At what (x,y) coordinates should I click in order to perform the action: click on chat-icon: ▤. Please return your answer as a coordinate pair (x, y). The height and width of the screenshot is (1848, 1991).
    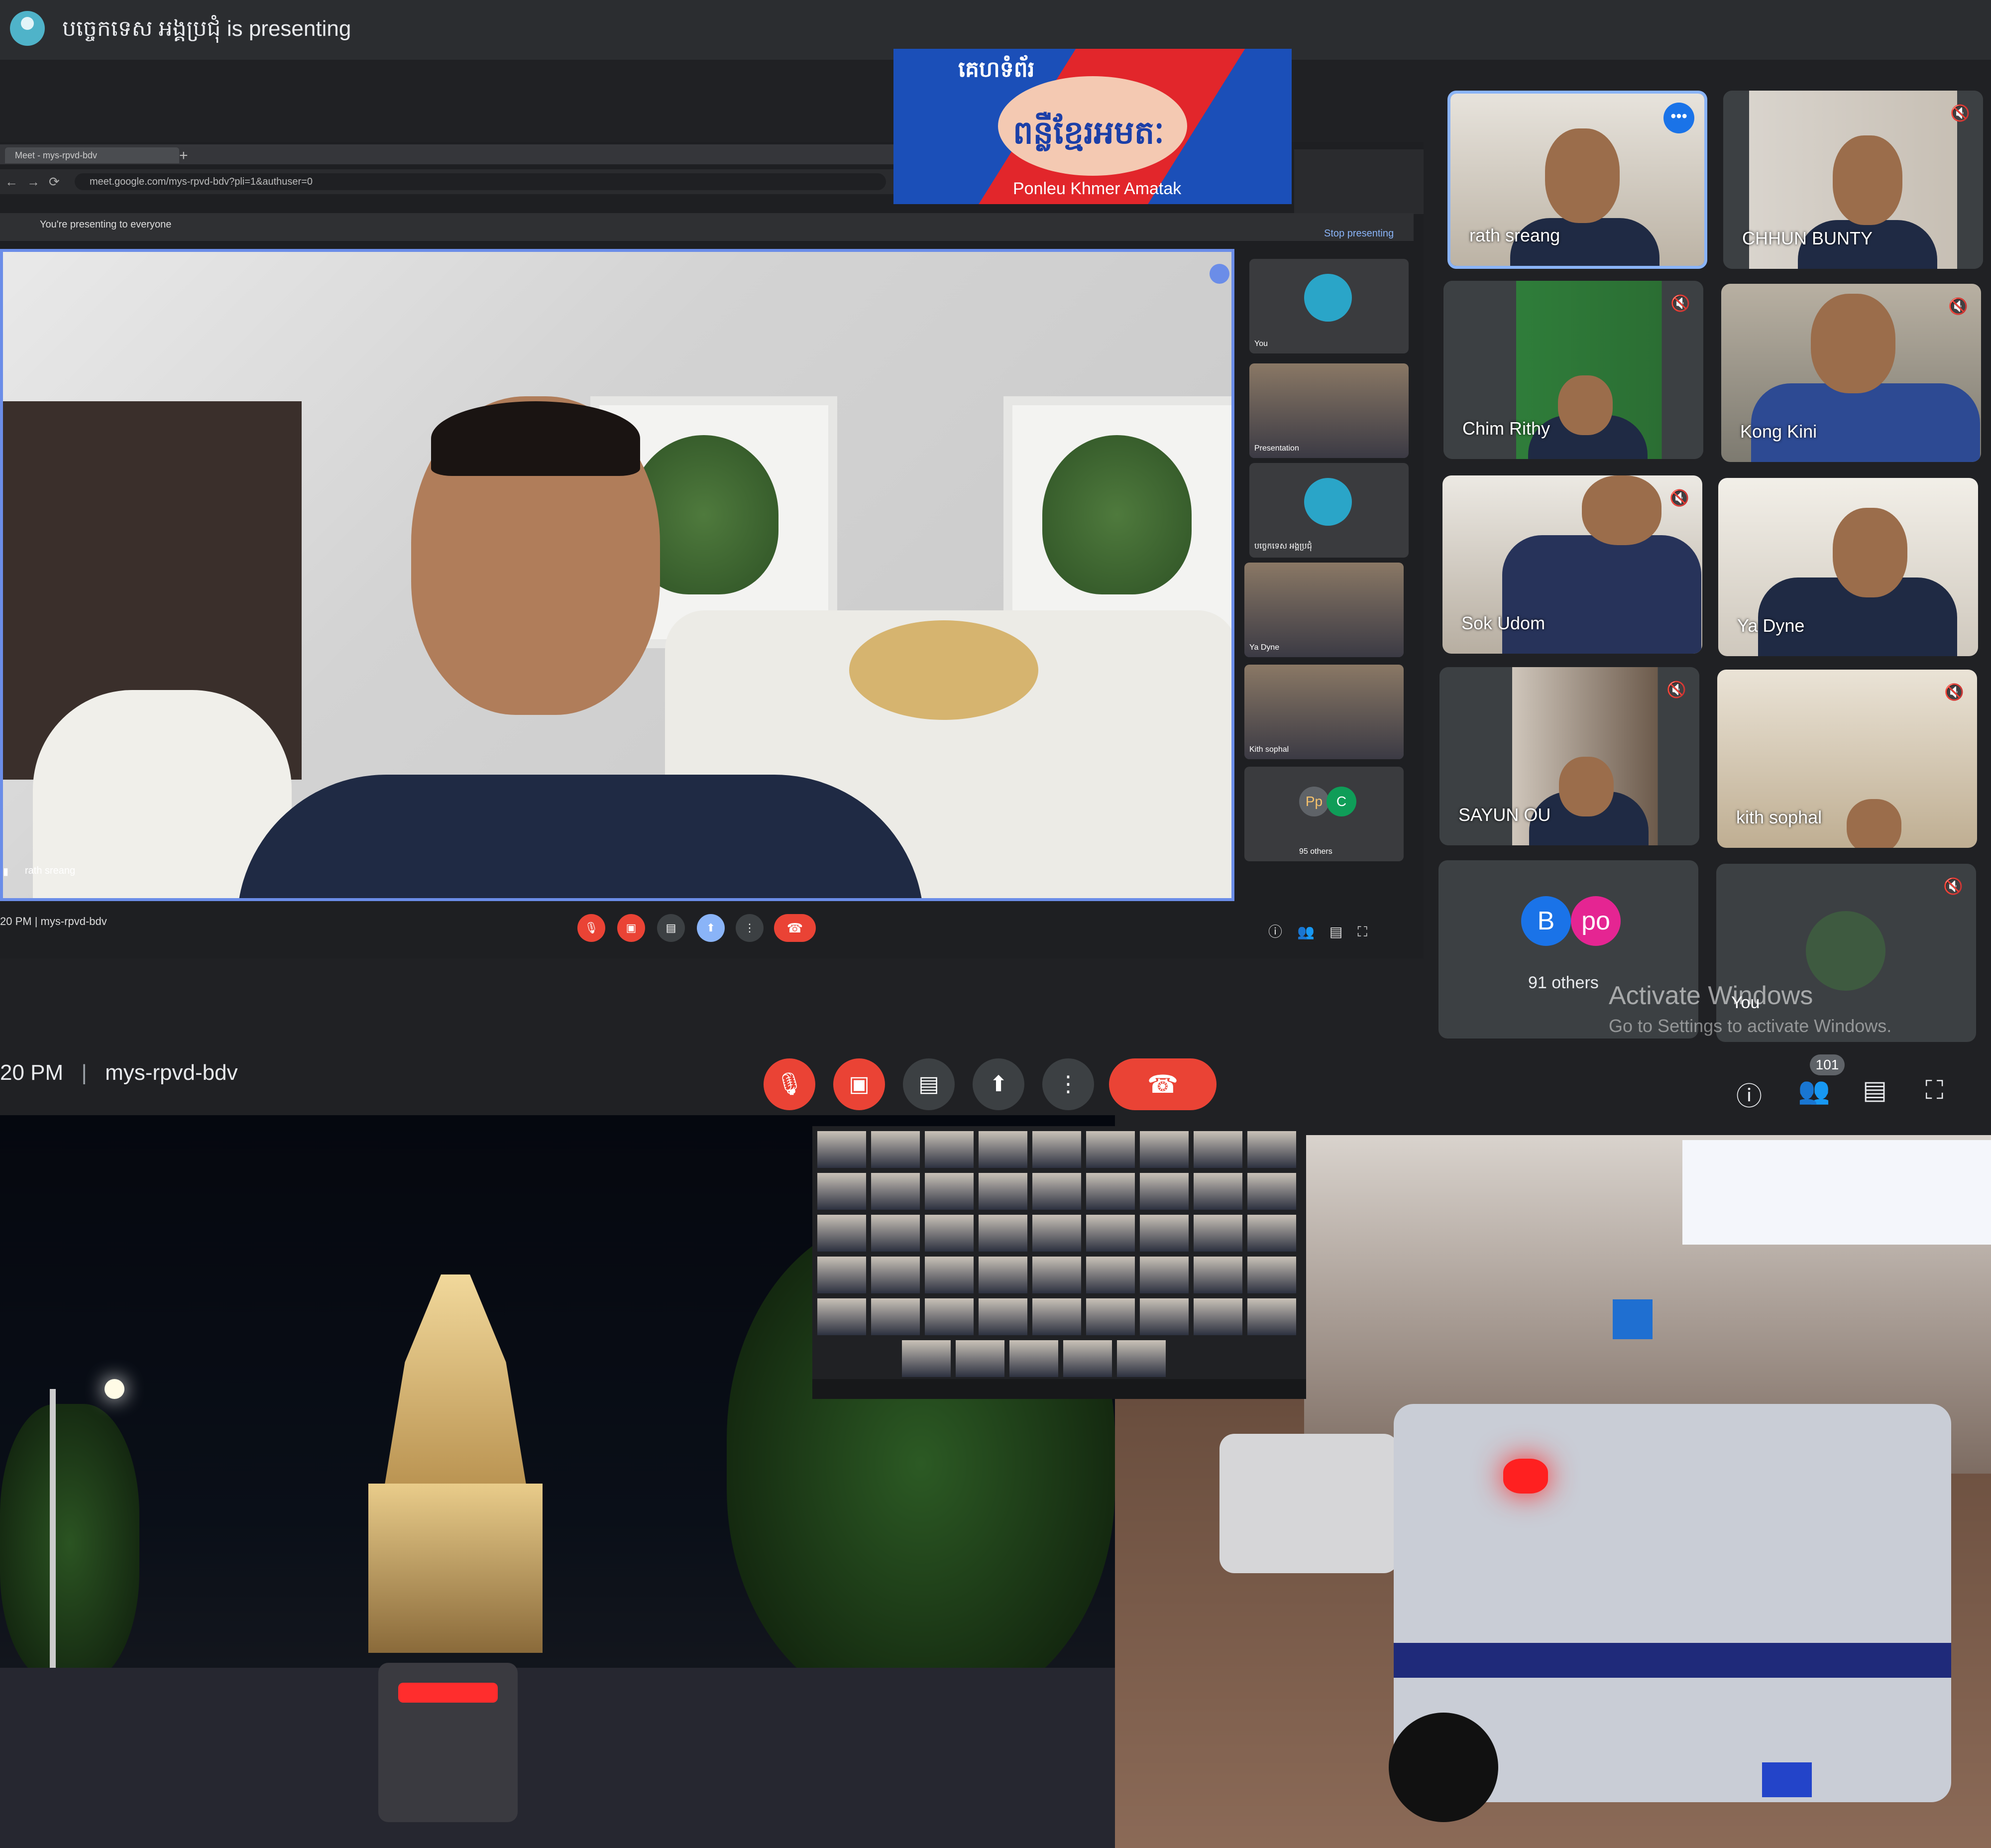
    Looking at the image, I should click on (1875, 1090).